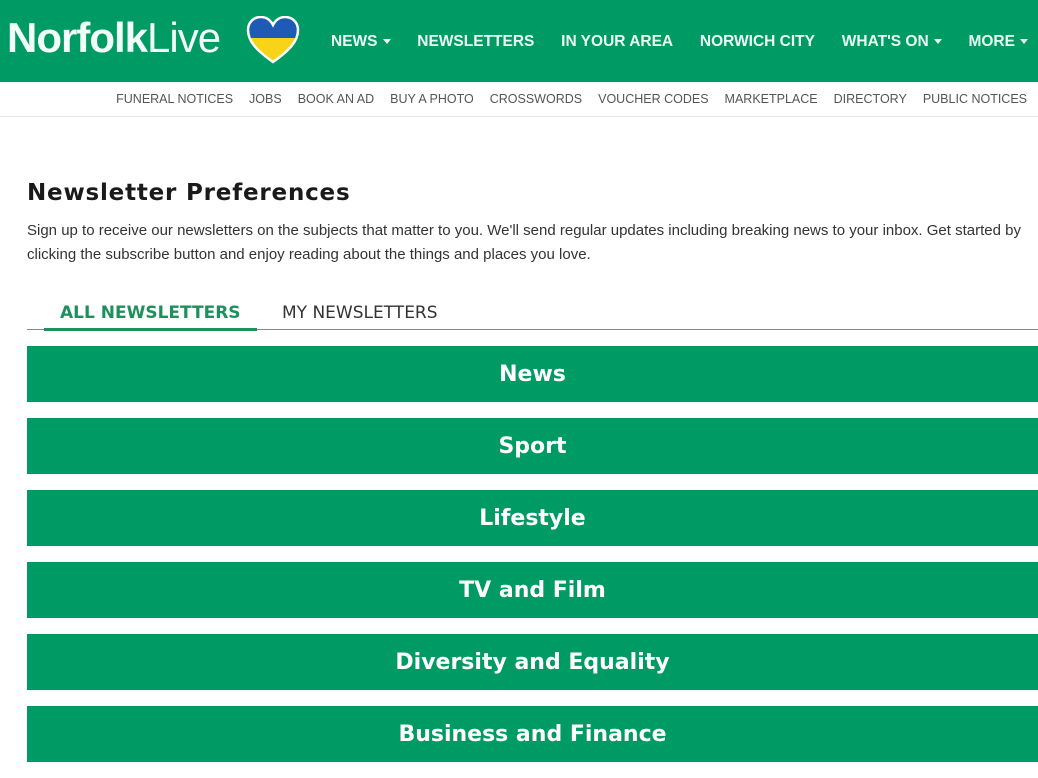  I want to click on nav-label: WHAT'S ON, so click(885, 41).